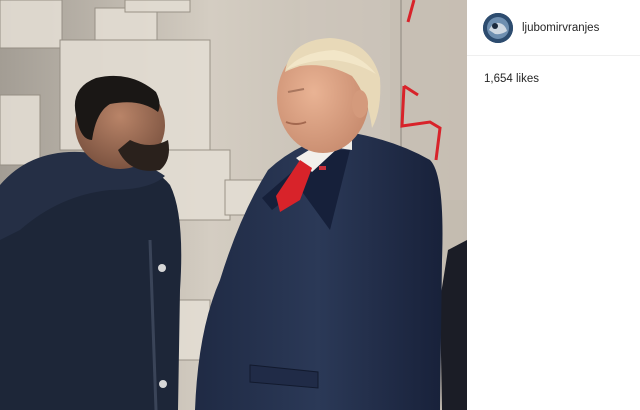 The height and width of the screenshot is (410, 640). What do you see at coordinates (562, 79) in the screenshot?
I see `likes-count: 1,654 likes` at bounding box center [562, 79].